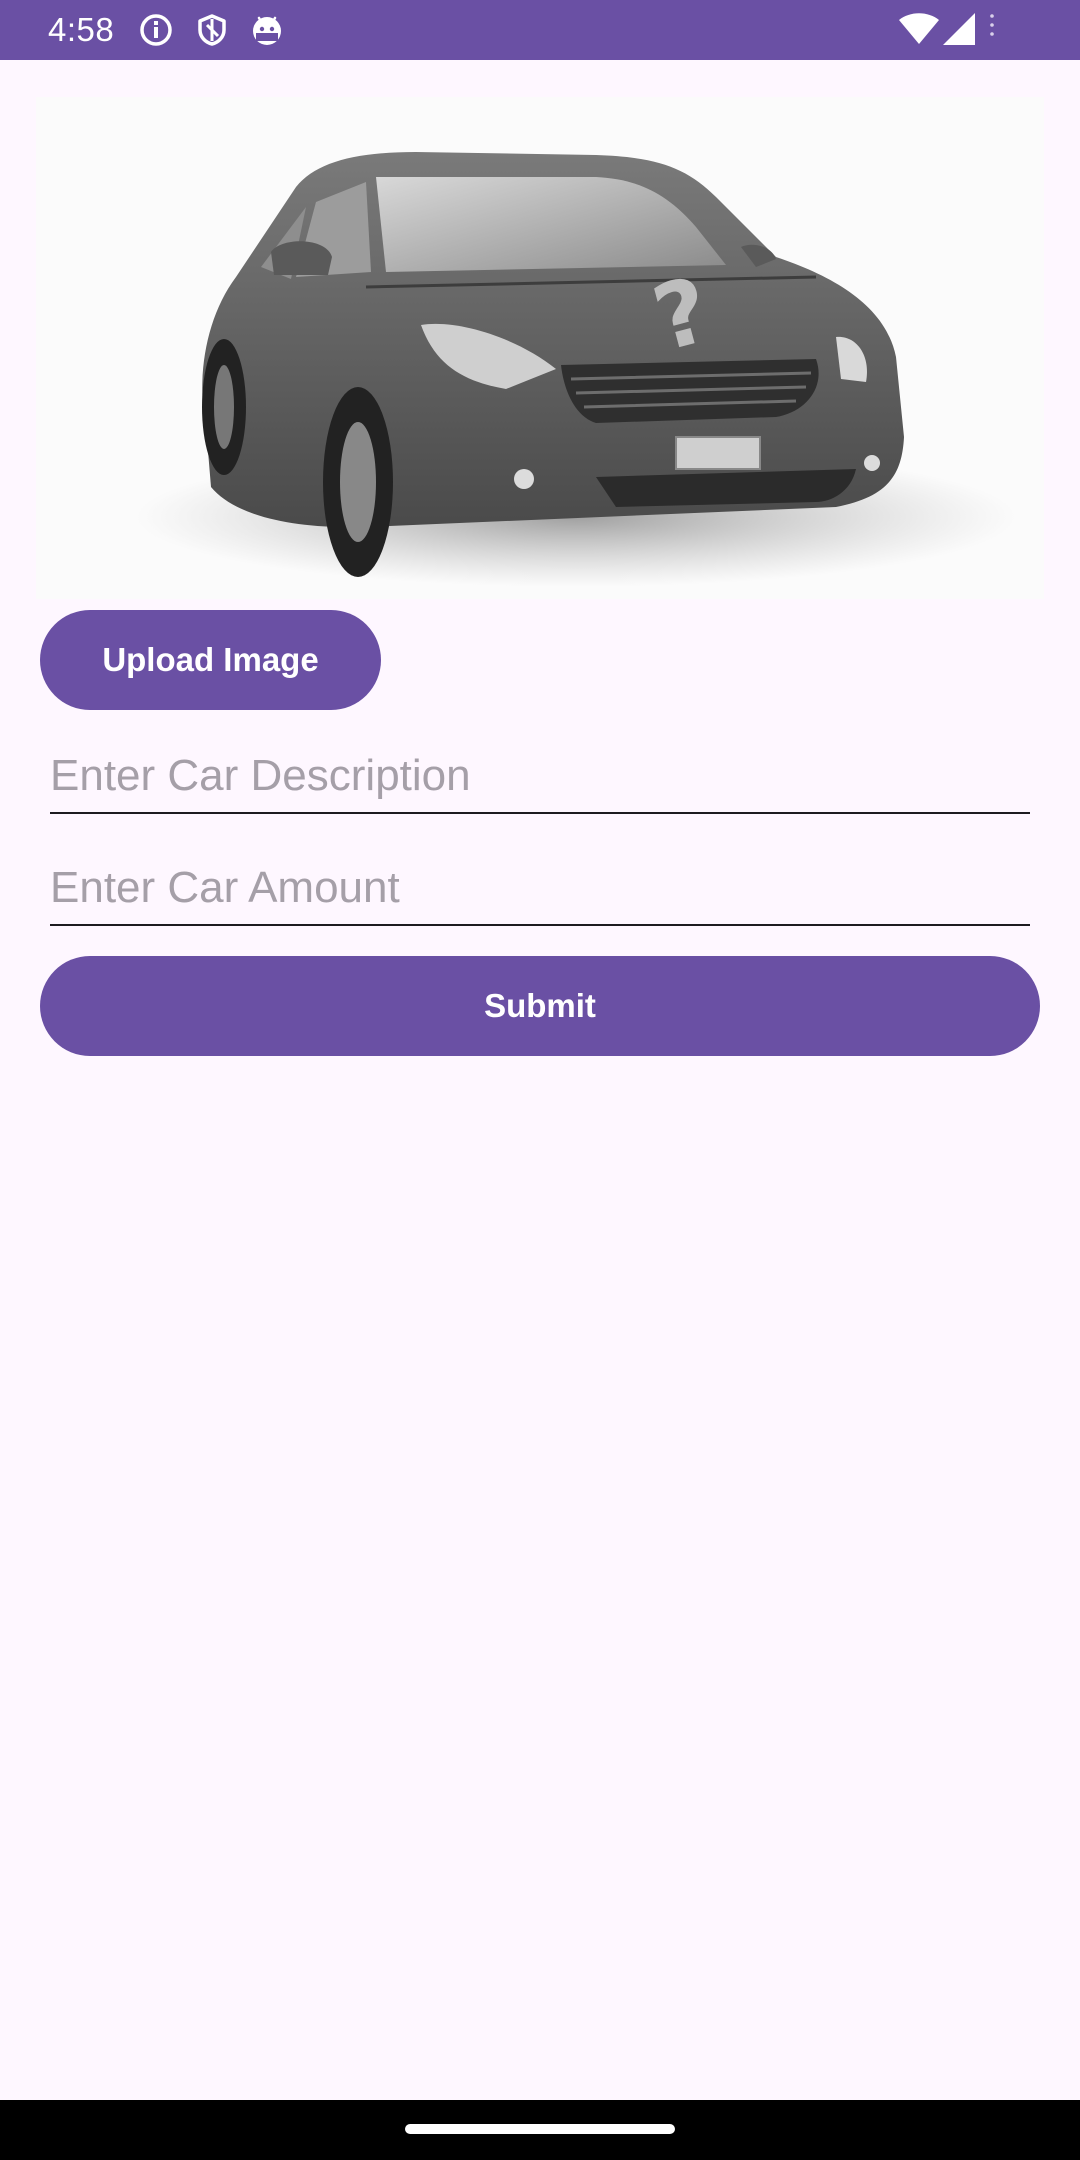 The image size is (1080, 2160). Describe the element at coordinates (540, 777) in the screenshot. I see `car-description-input` at that location.